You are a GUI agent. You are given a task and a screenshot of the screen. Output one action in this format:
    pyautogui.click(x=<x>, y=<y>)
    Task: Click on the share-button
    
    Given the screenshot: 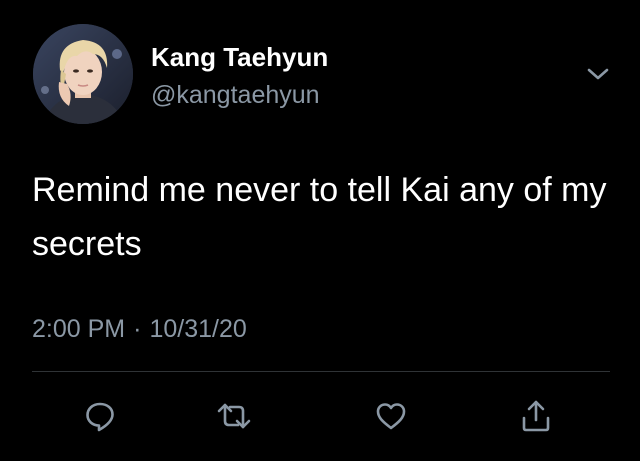 What is the action you would take?
    pyautogui.click(x=536, y=416)
    